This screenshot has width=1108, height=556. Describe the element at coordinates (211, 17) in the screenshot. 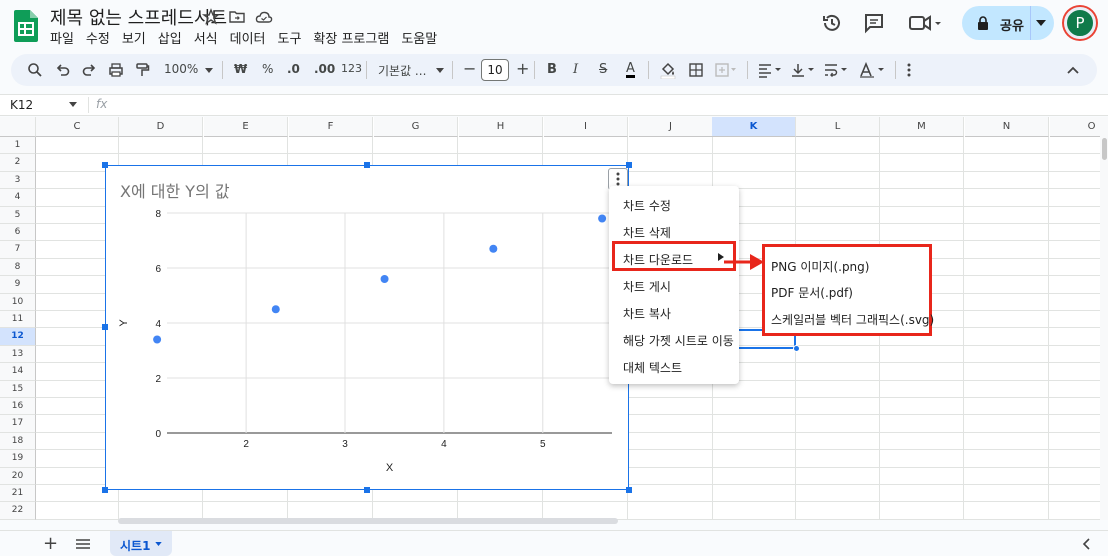

I see `star-icon` at that location.